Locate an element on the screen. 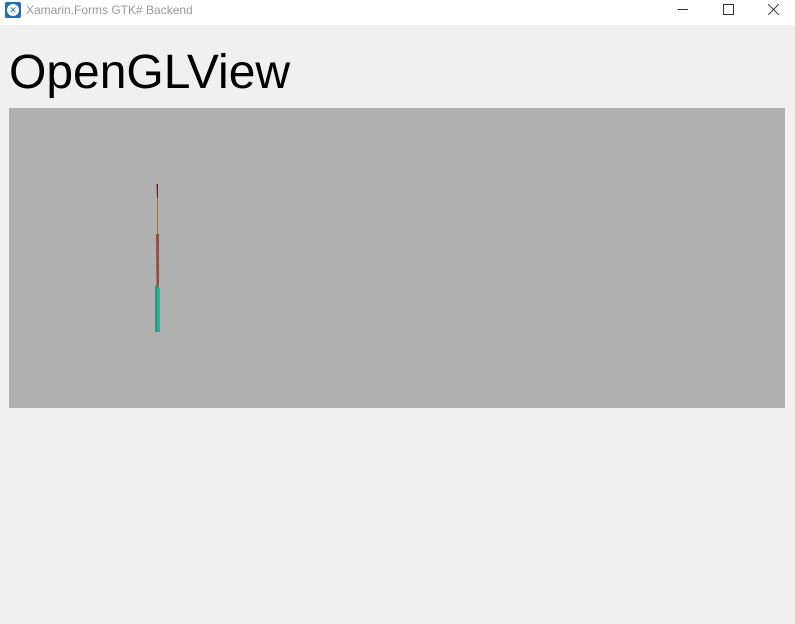 The width and height of the screenshot is (795, 624). window-title-bar: Xamarin.Forms GTK# Backend is located at coordinates (397, 12).